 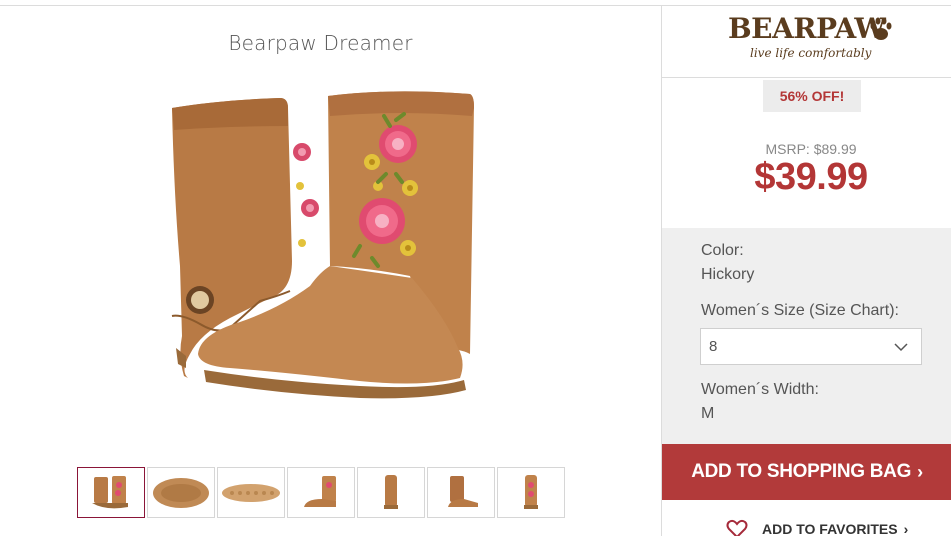 I want to click on thumbnail-boots-icon, so click(x=110, y=491).